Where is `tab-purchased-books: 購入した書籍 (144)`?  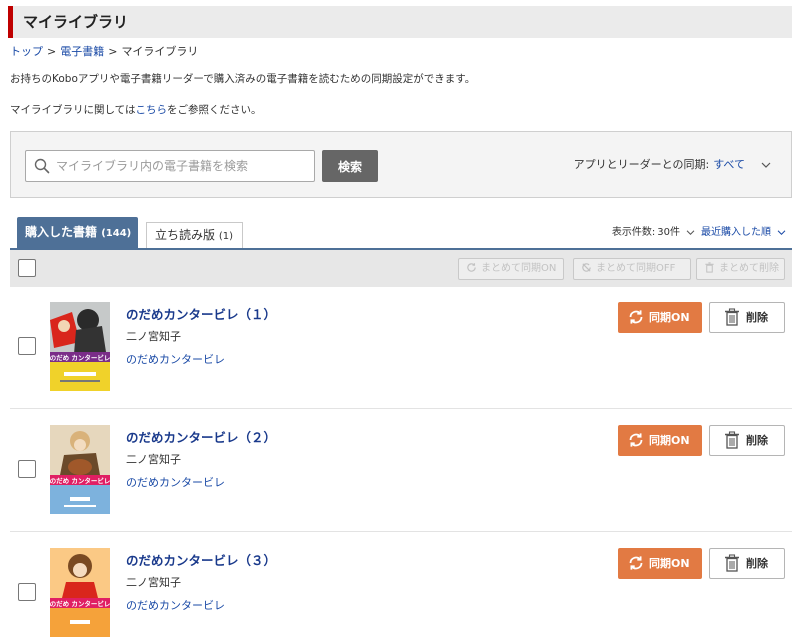 tab-purchased-books: 購入した書籍 (144) is located at coordinates (77, 233).